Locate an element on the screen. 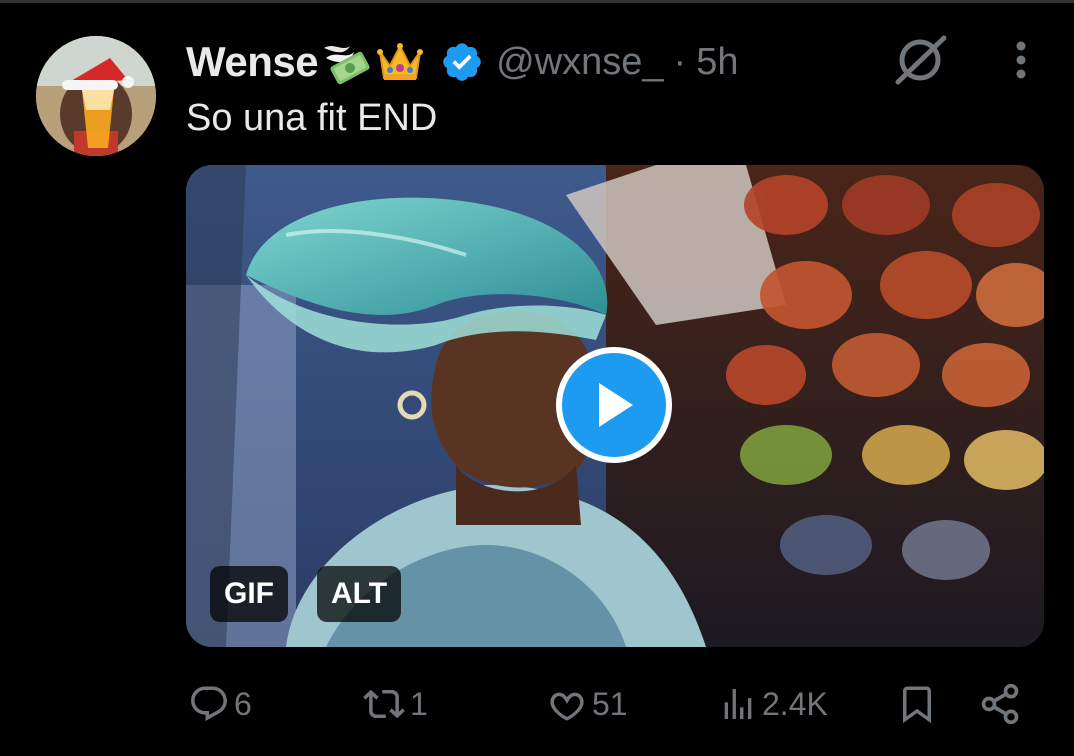  action-bar: 6 1 51 2.4K is located at coordinates (615, 704).